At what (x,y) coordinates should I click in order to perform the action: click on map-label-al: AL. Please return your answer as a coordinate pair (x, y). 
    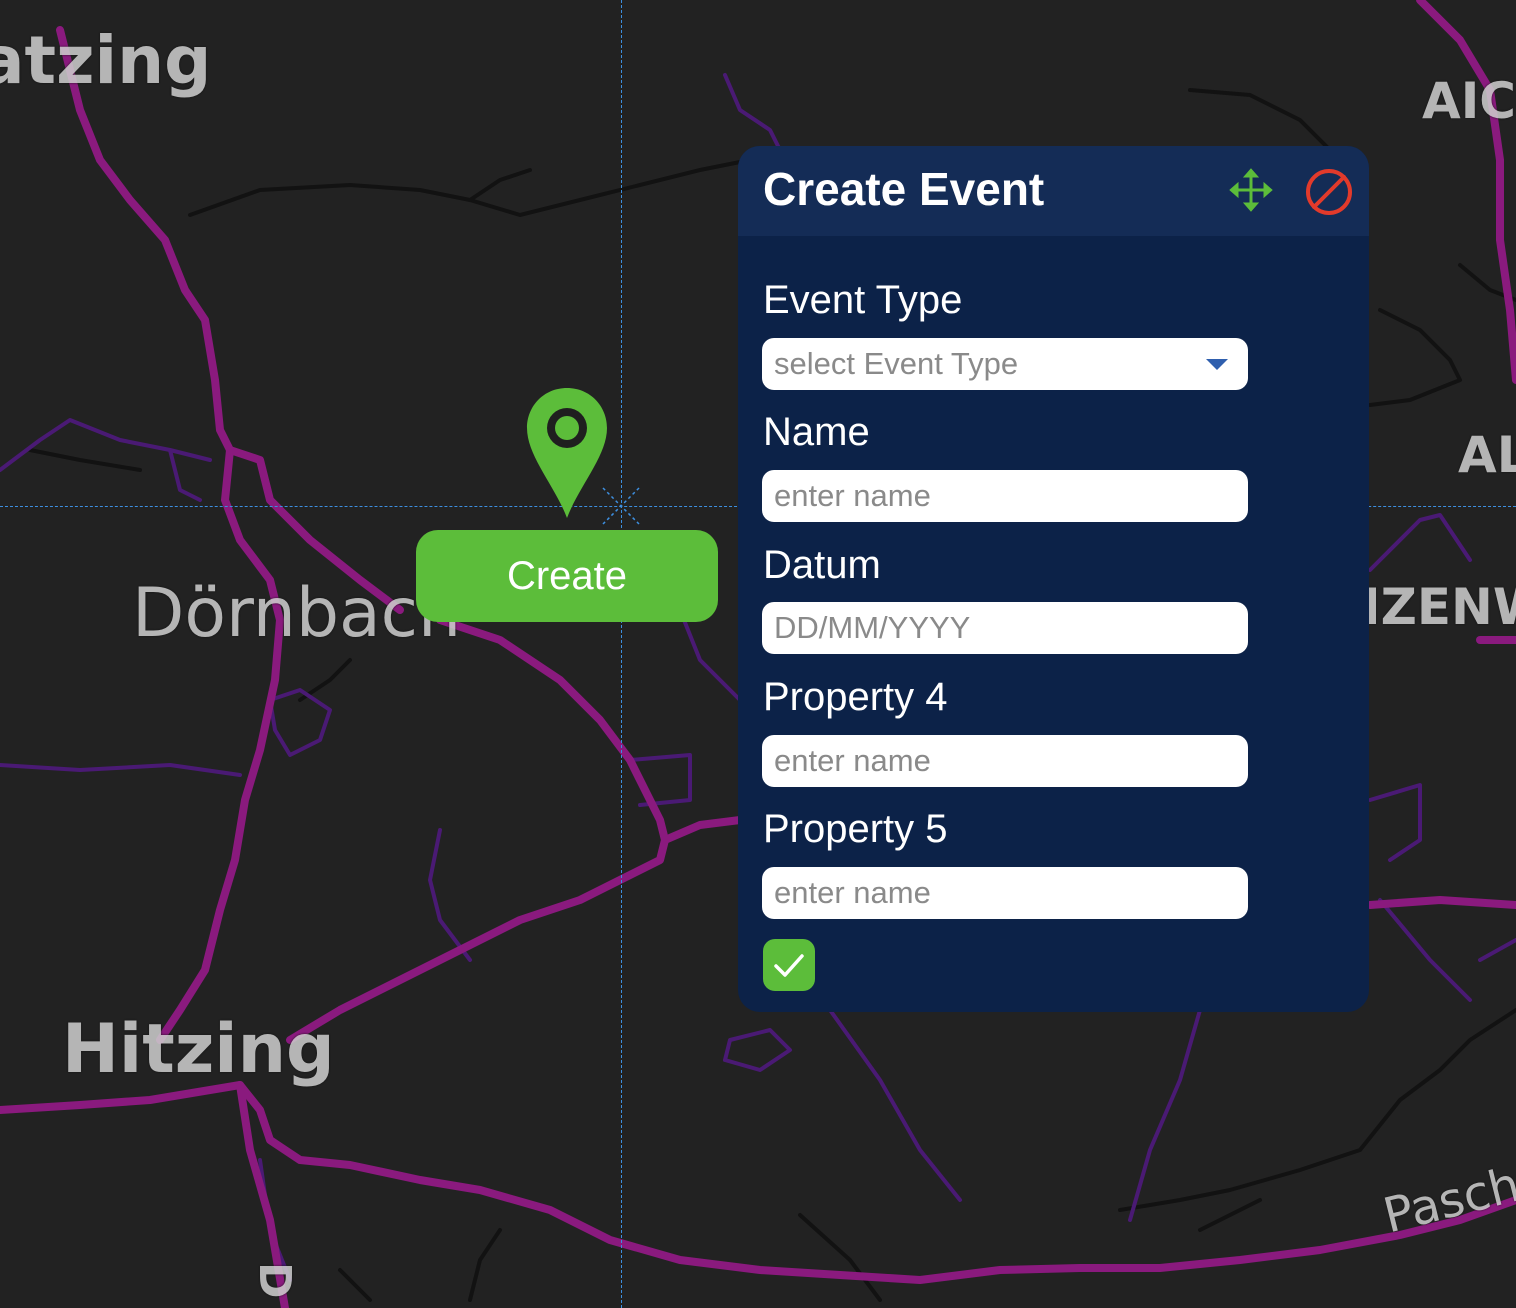
    Looking at the image, I should click on (1487, 455).